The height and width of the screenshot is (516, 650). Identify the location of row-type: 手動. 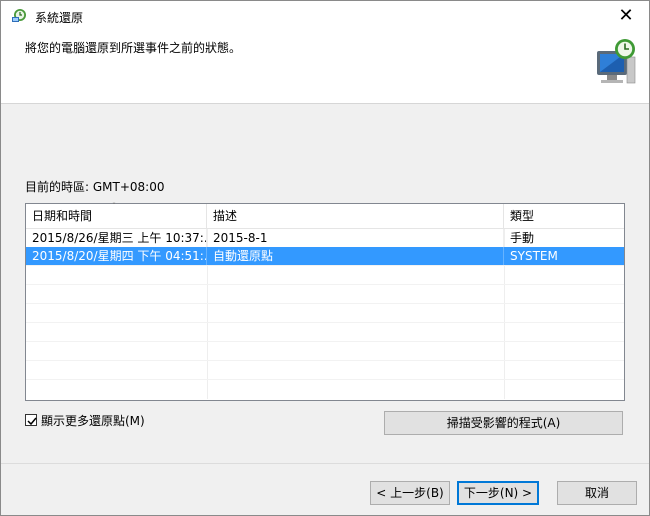
(522, 238).